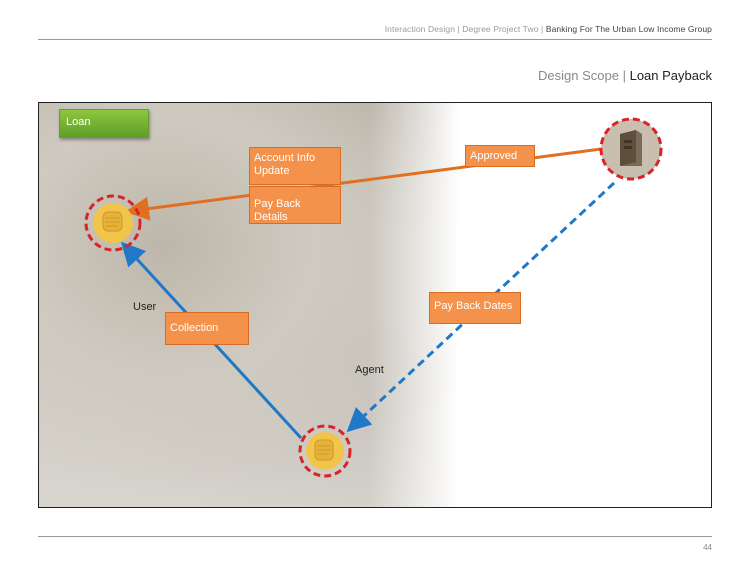 Image resolution: width=750 pixels, height=563 pixels. What do you see at coordinates (420, 29) in the screenshot?
I see `breadcrumb-course: Interaction Design` at bounding box center [420, 29].